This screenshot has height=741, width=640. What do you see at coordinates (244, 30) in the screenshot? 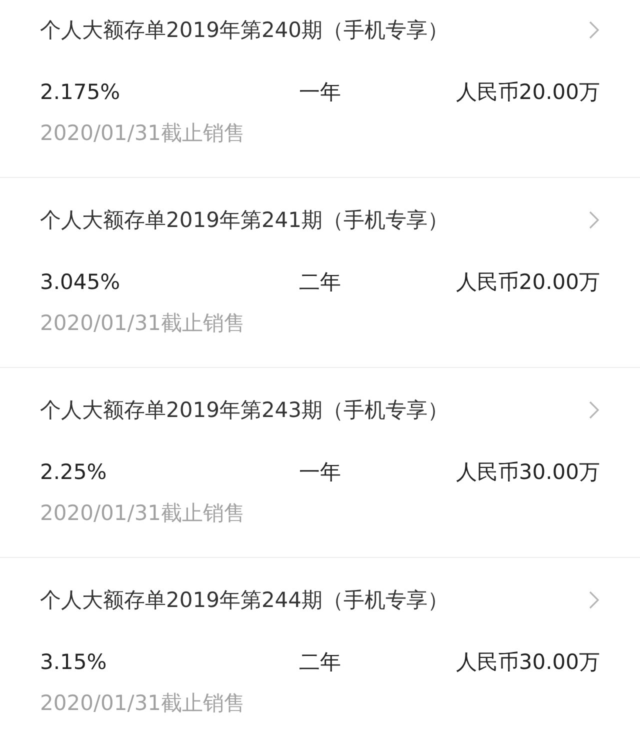
I see `product-title: 个人大额存单2019年第240期（手机专享）` at bounding box center [244, 30].